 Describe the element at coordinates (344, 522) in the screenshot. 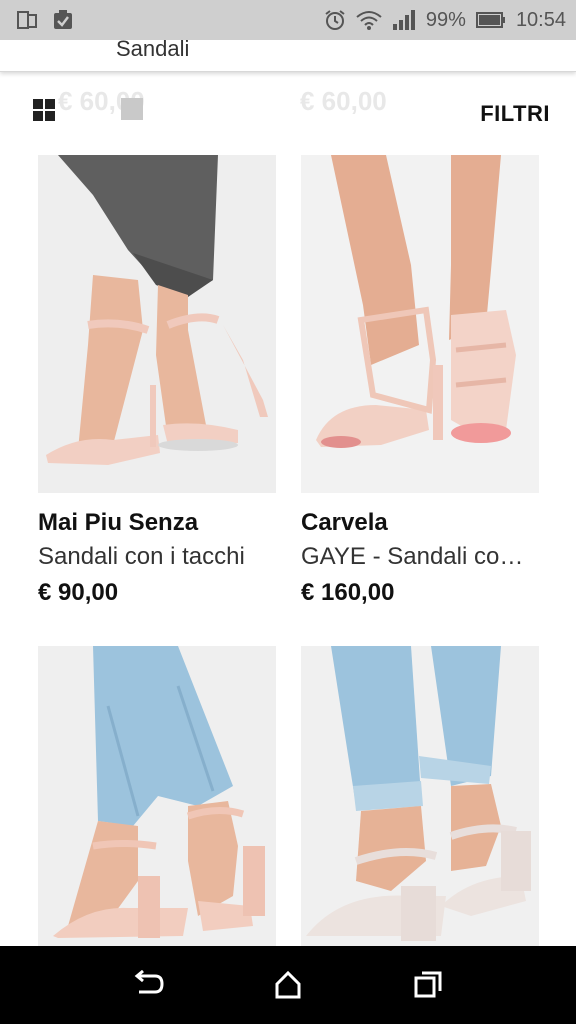

I see `product-brand: Carvela` at that location.